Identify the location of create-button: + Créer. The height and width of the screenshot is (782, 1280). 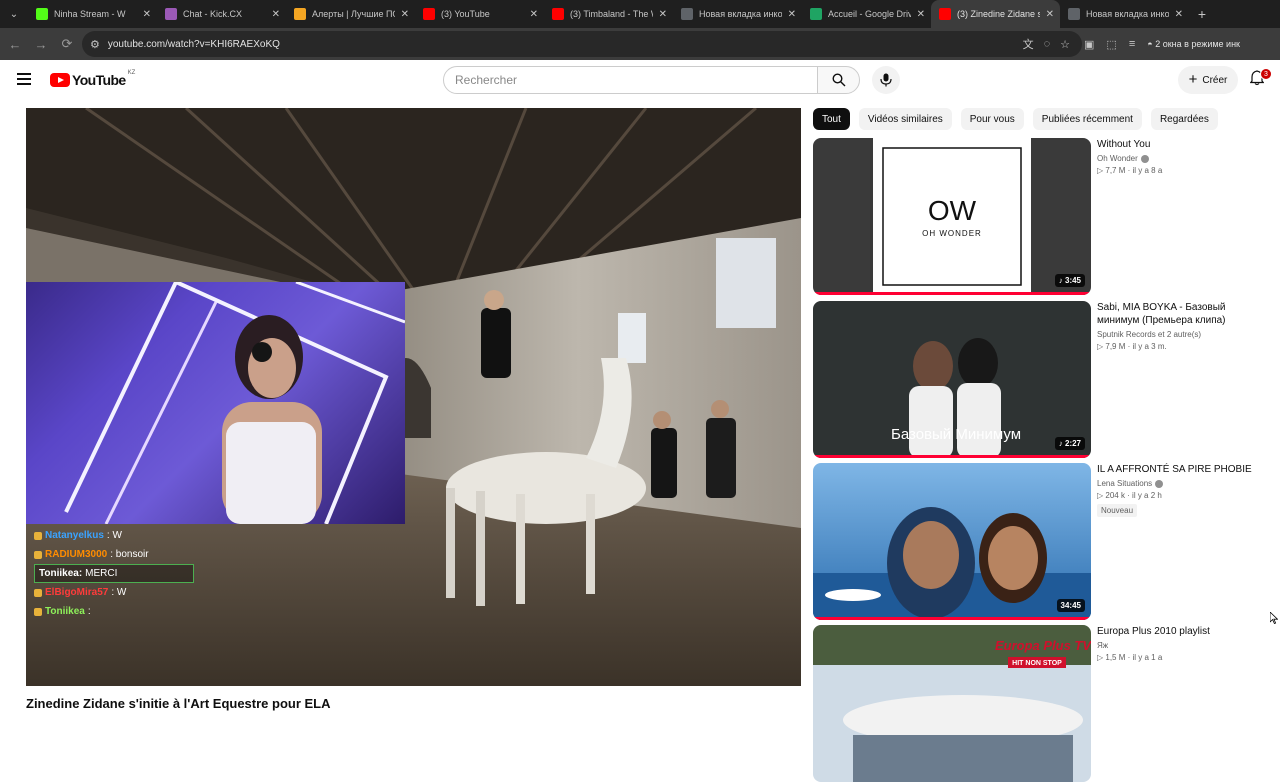
(1208, 80).